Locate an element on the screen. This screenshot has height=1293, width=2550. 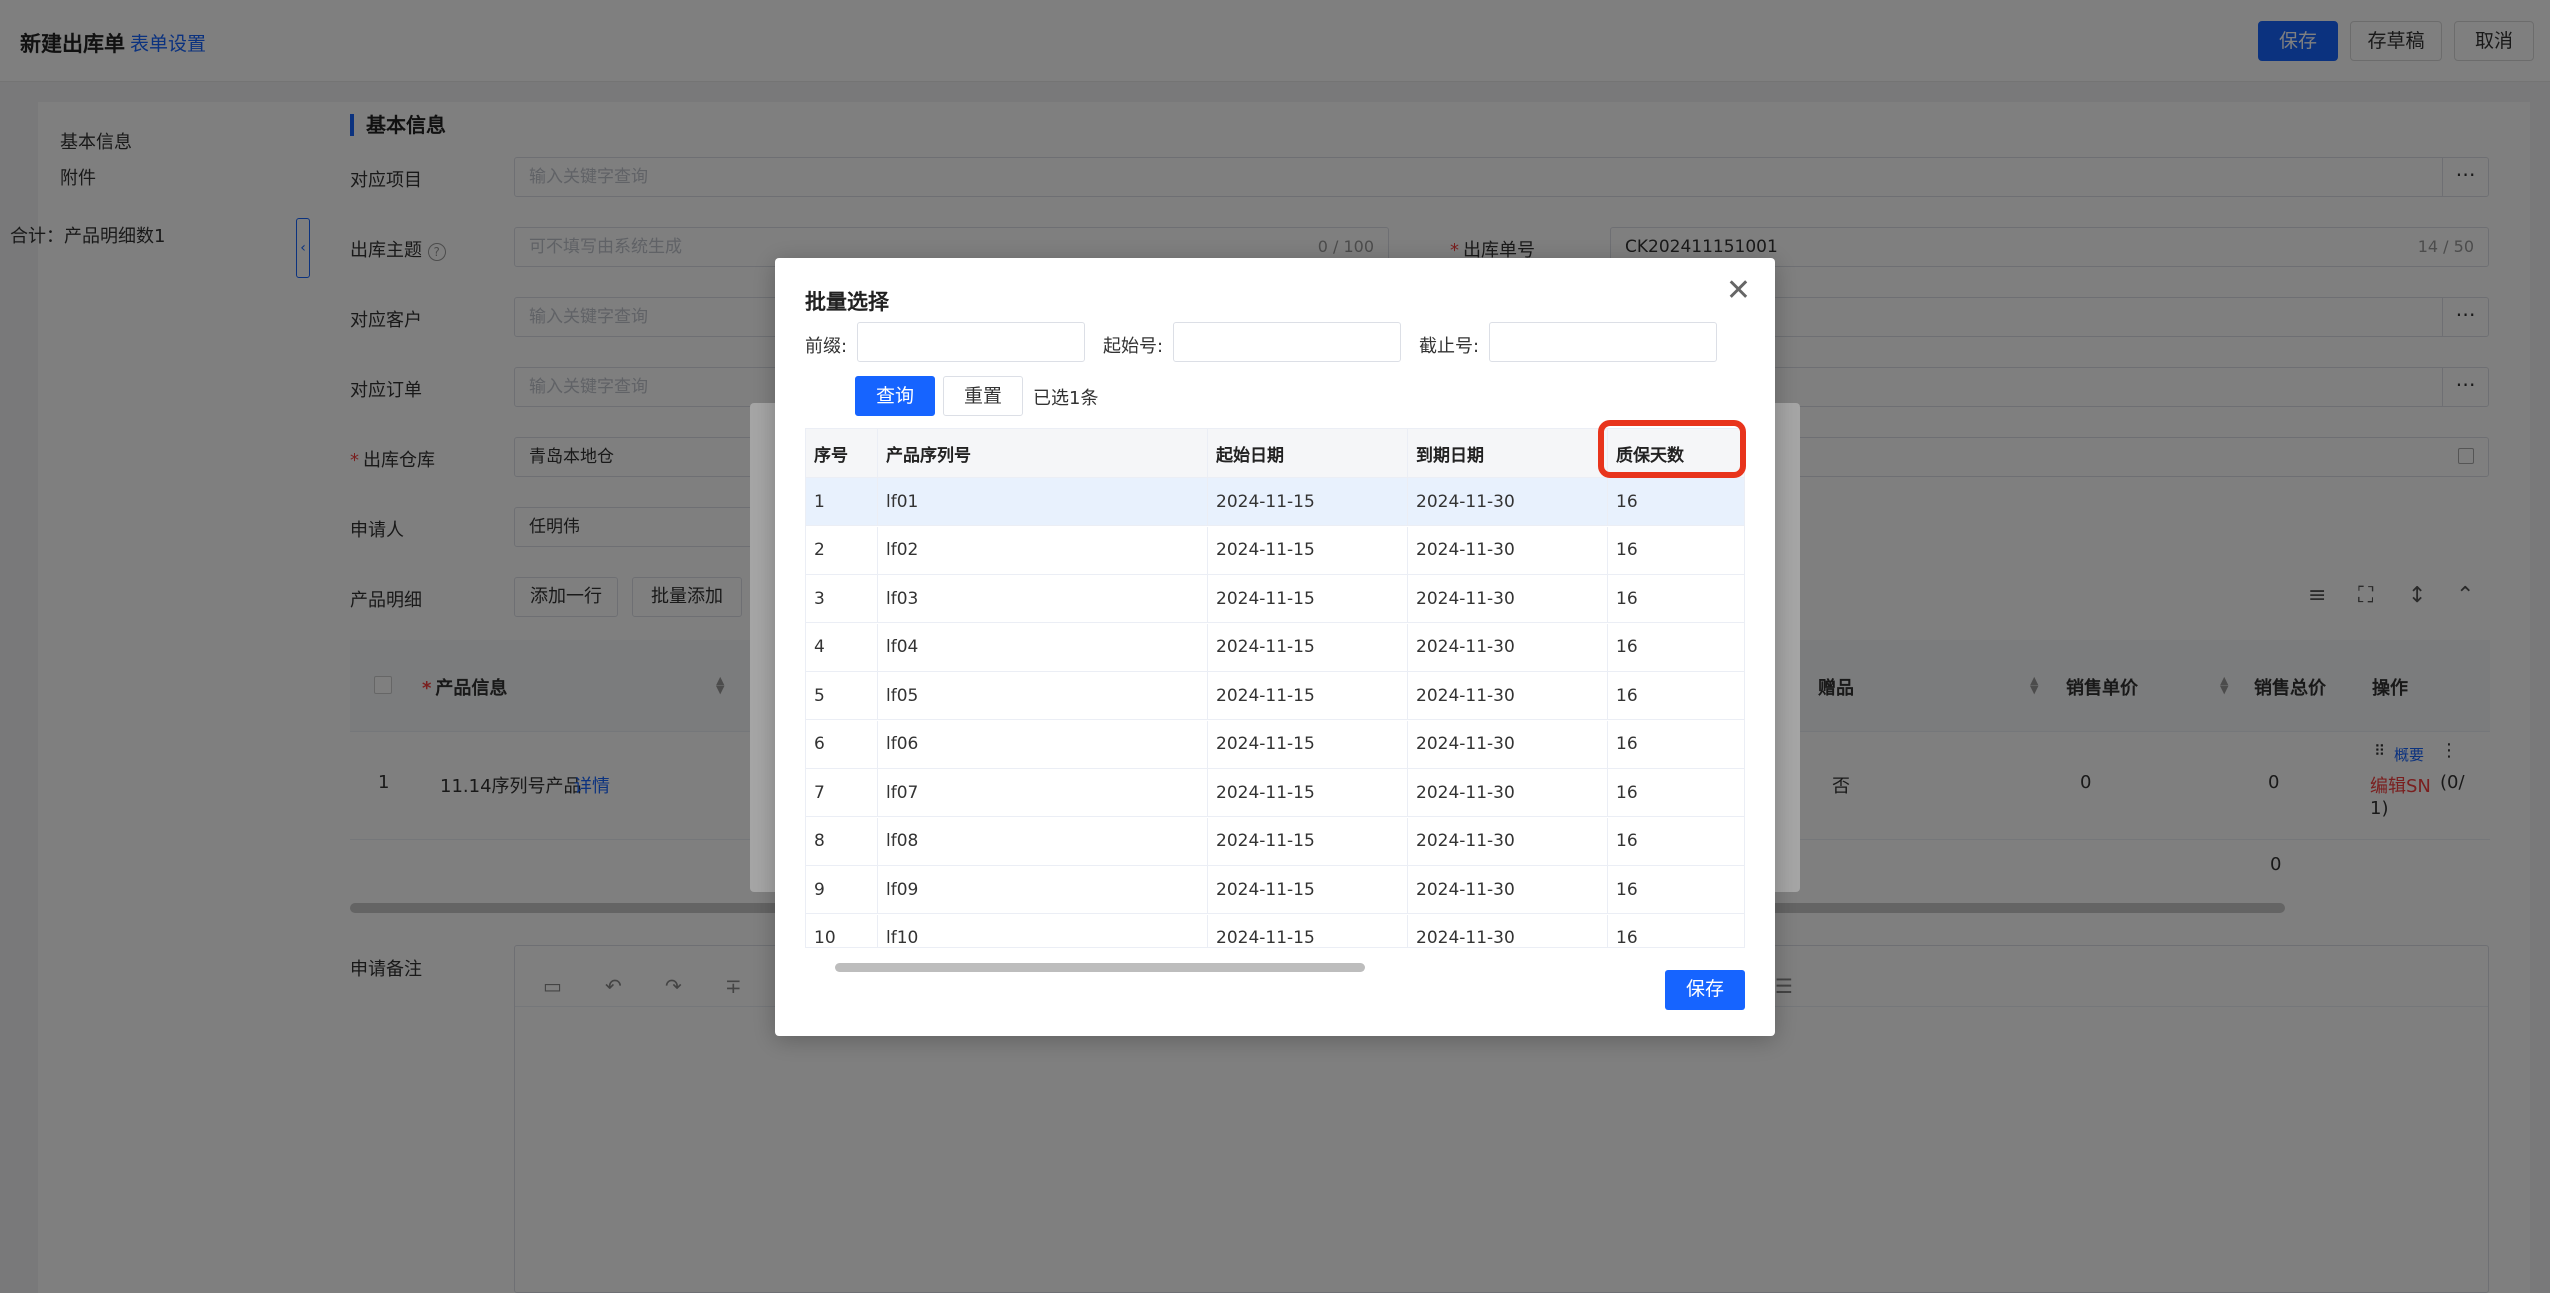
row-serial: lf08 is located at coordinates (1043, 841).